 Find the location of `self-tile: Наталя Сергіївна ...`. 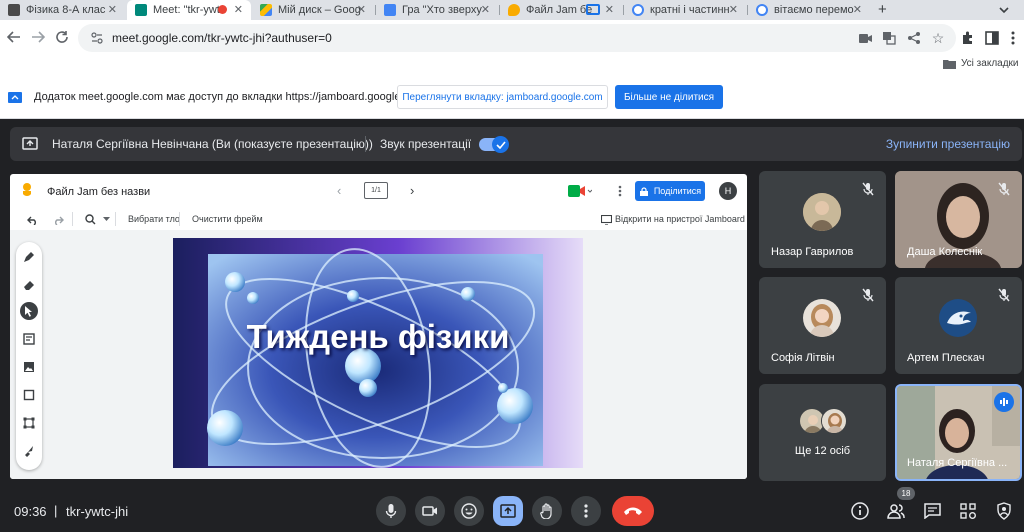

self-tile: Наталя Сергіївна ... is located at coordinates (958, 432).